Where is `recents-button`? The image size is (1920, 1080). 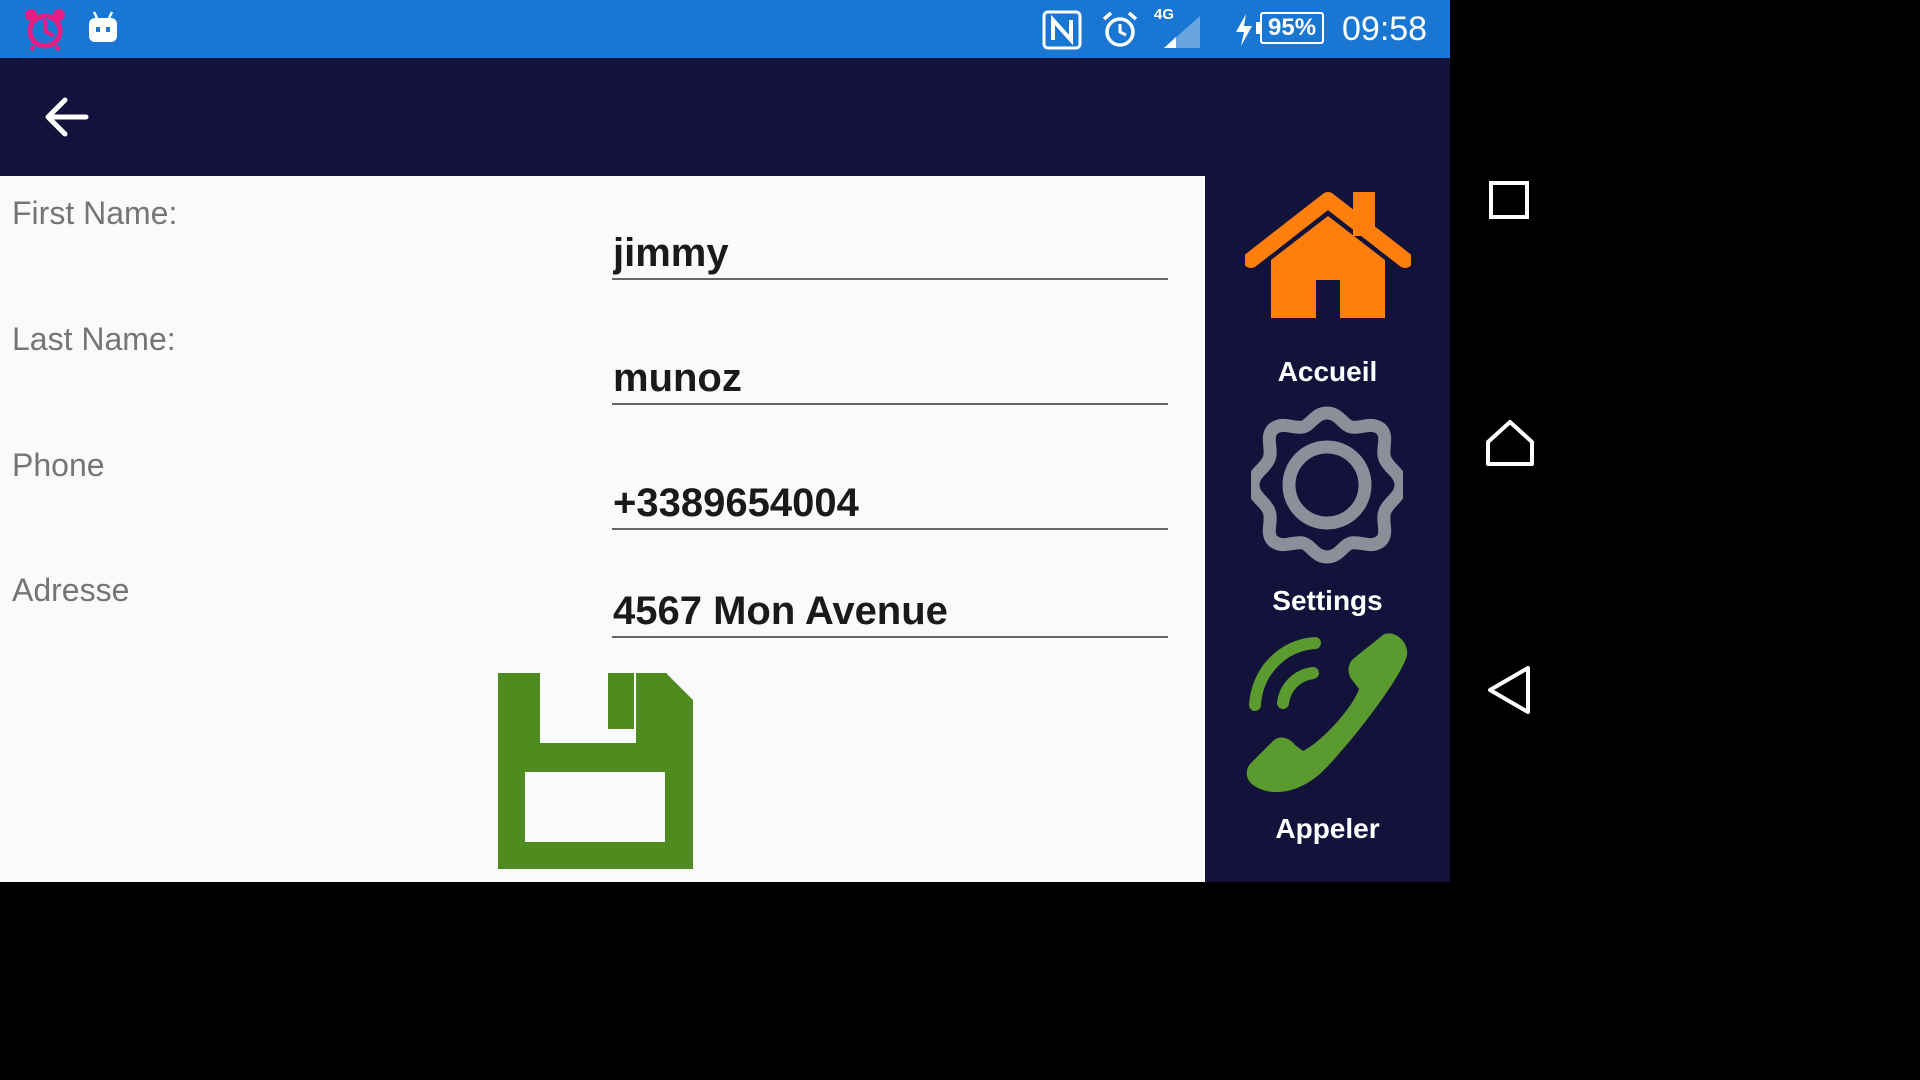
recents-button is located at coordinates (1510, 200).